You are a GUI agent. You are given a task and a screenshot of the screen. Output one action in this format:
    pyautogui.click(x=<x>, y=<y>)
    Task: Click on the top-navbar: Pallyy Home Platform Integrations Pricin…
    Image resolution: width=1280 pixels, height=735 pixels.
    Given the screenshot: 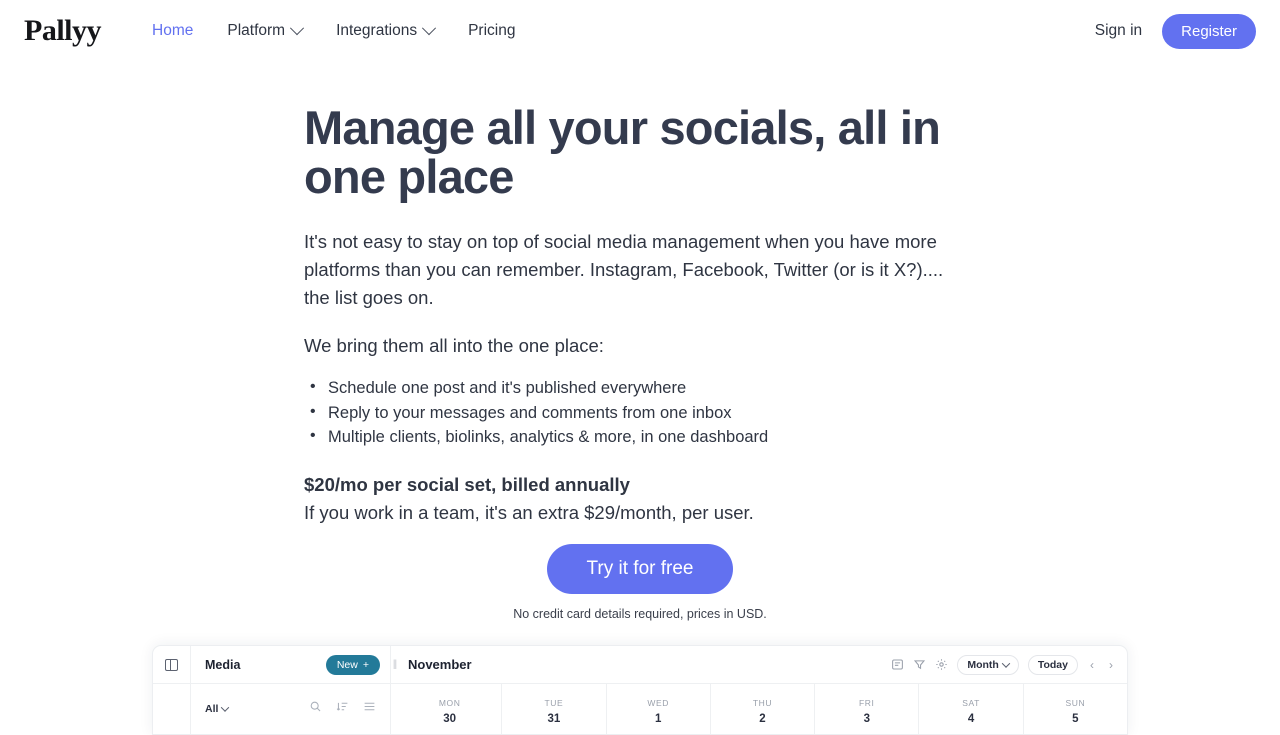 What is the action you would take?
    pyautogui.click(x=640, y=31)
    